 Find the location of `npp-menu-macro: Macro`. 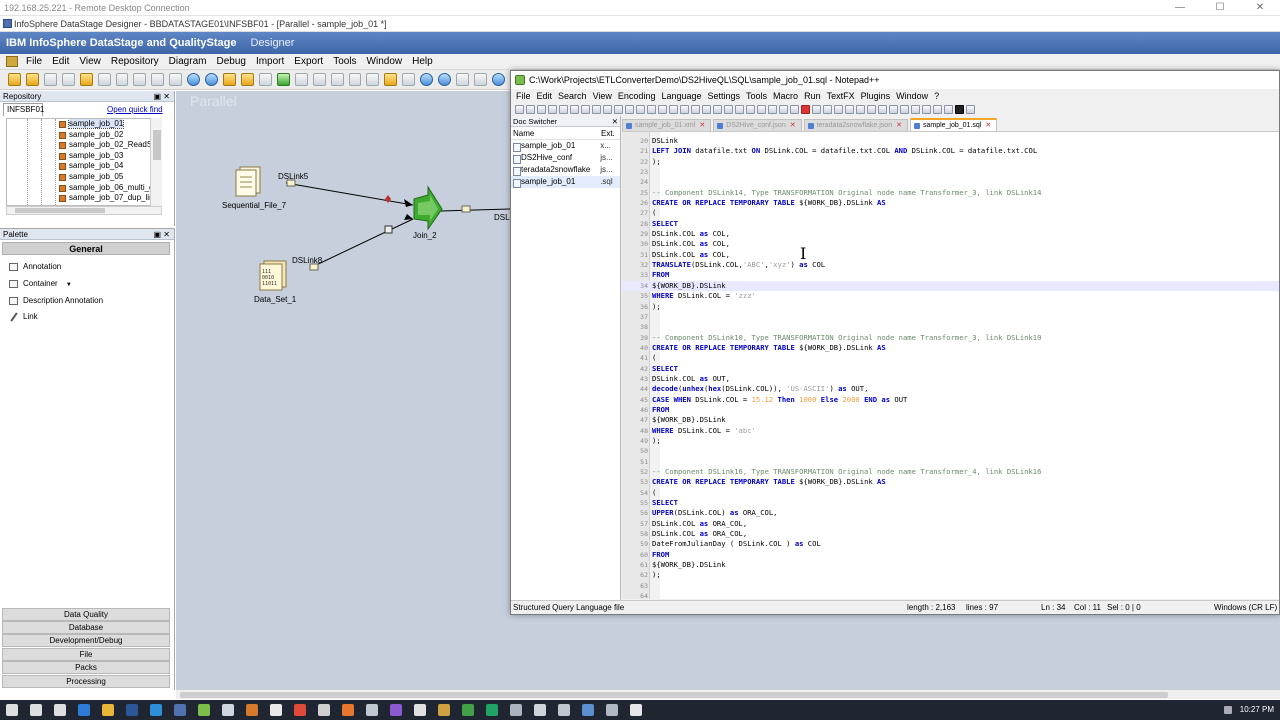

npp-menu-macro: Macro is located at coordinates (785, 96).